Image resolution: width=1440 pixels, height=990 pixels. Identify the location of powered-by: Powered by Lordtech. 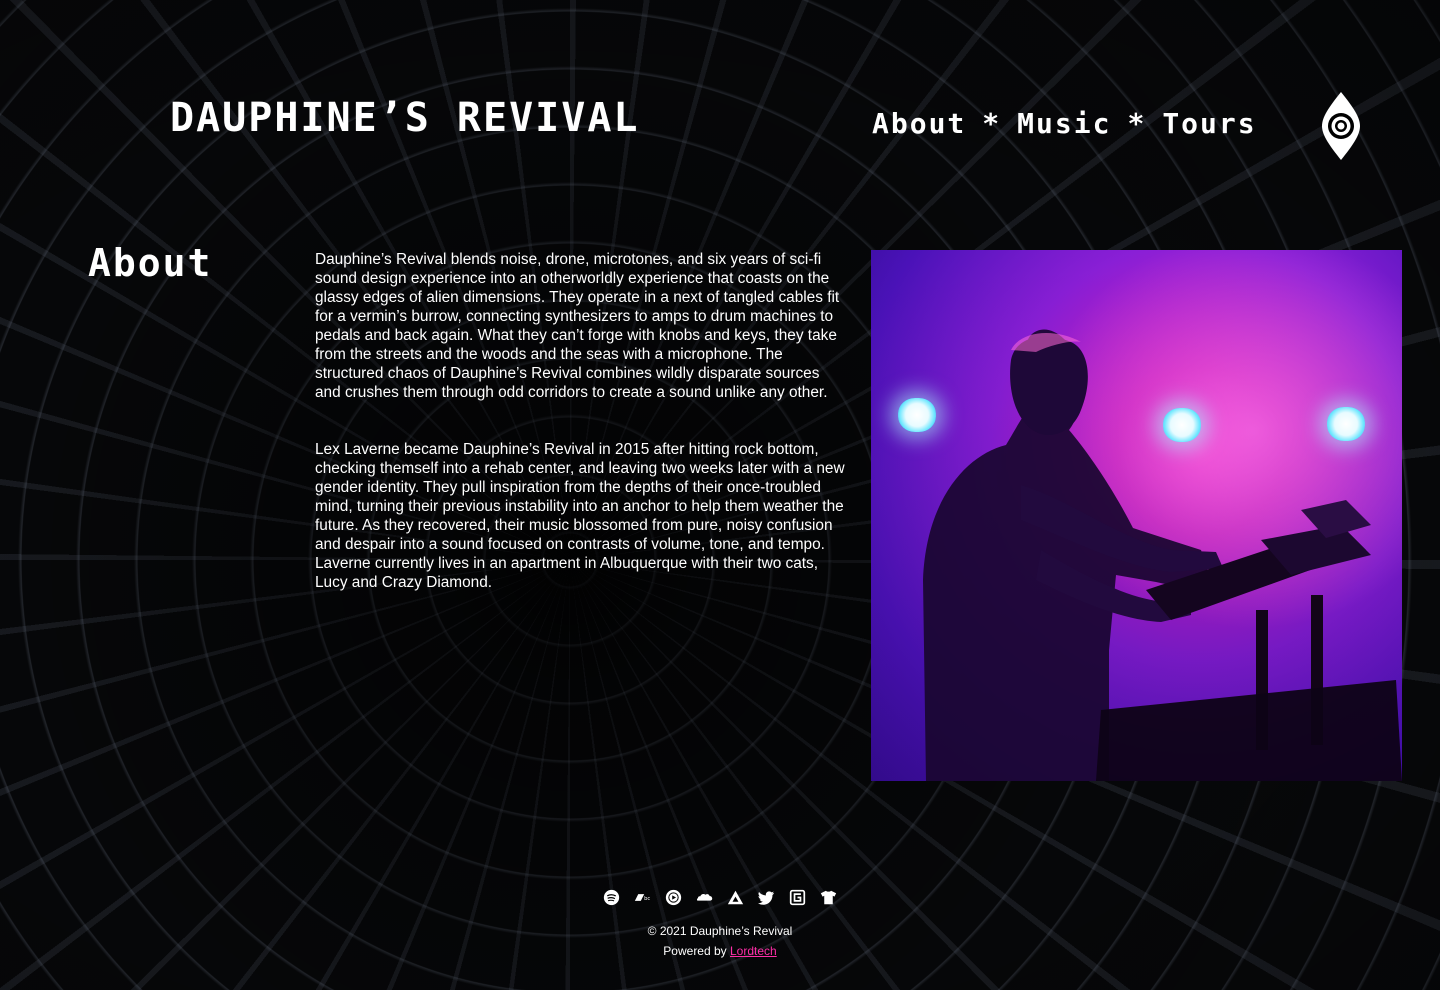
(720, 951).